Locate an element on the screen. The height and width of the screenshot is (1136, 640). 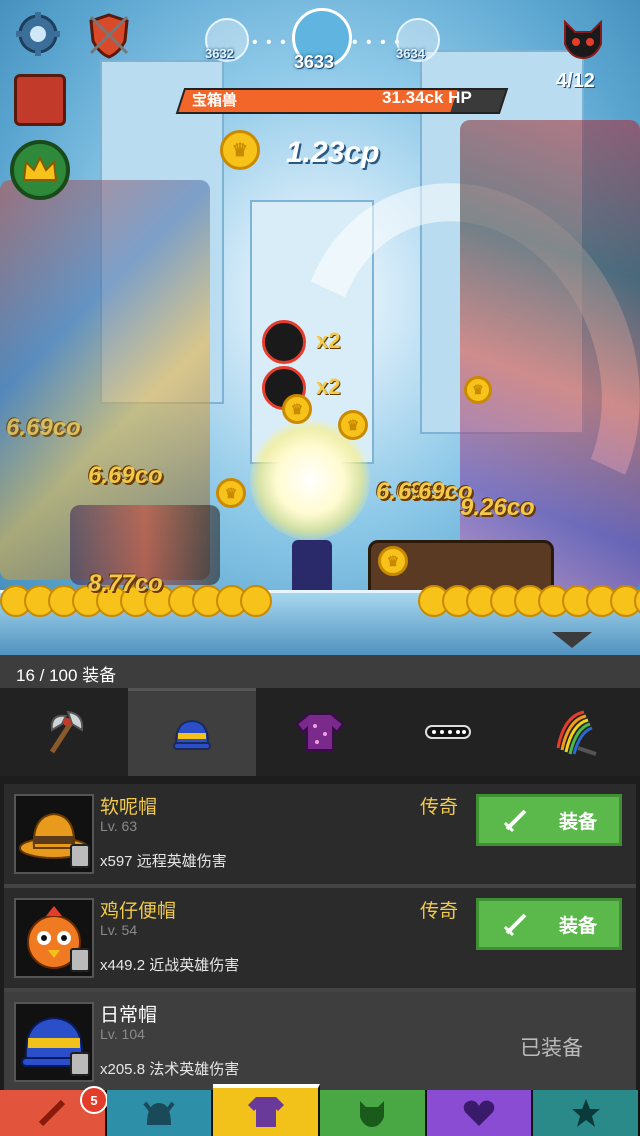
bottom-nav: 5 is located at coordinates (320, 1110).